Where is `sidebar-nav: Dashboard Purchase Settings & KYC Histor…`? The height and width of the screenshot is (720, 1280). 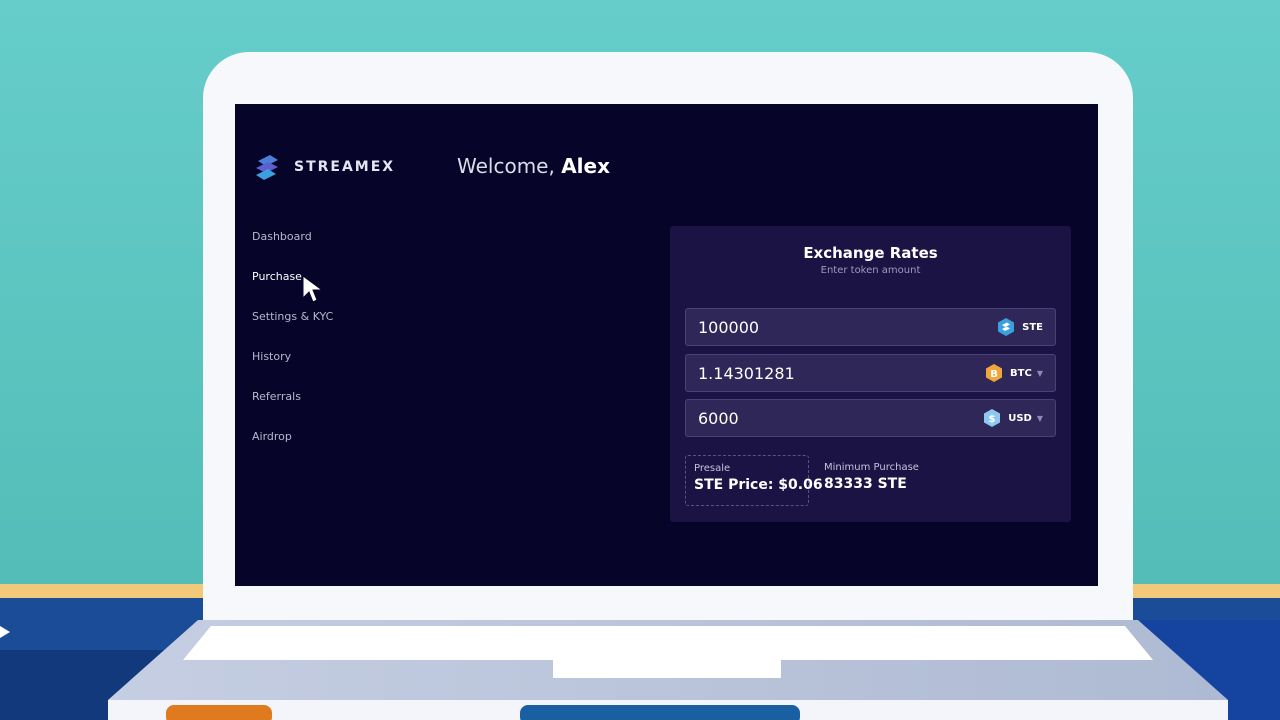 sidebar-nav: Dashboard Purchase Settings & KYC Histor… is located at coordinates (292, 350).